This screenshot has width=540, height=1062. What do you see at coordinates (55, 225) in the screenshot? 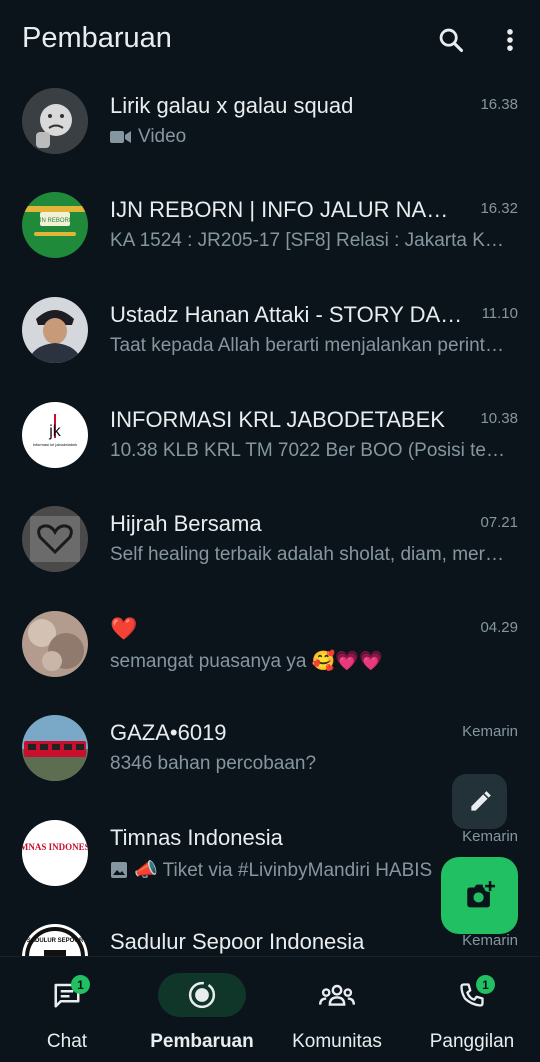
I see `channel-avatar: IJN REBORN` at bounding box center [55, 225].